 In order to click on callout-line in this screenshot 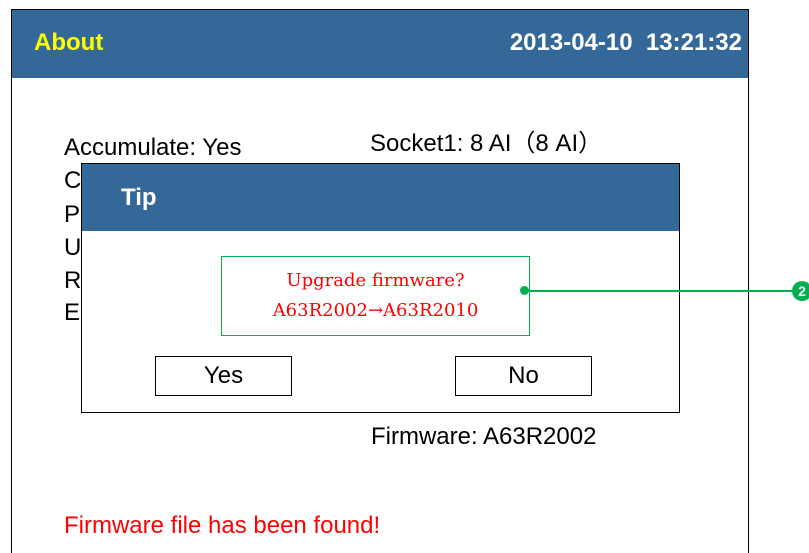, I will do `click(661, 291)`.